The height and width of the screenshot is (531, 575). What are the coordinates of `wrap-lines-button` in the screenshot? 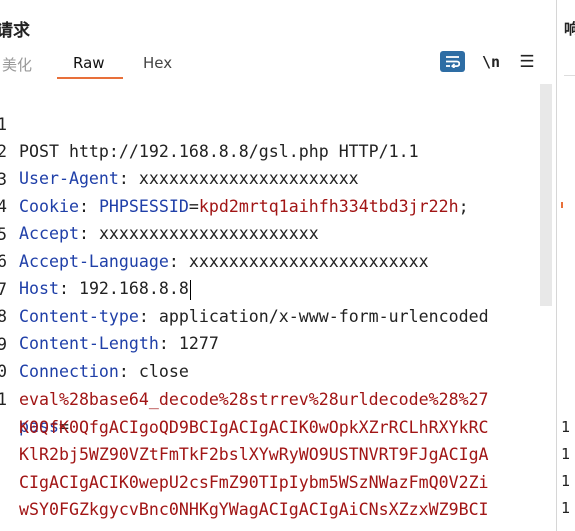 It's located at (452, 61).